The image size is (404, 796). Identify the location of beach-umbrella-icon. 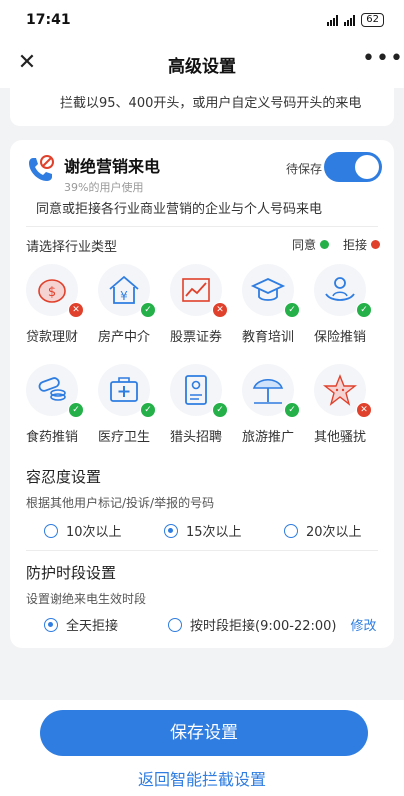
(268, 391).